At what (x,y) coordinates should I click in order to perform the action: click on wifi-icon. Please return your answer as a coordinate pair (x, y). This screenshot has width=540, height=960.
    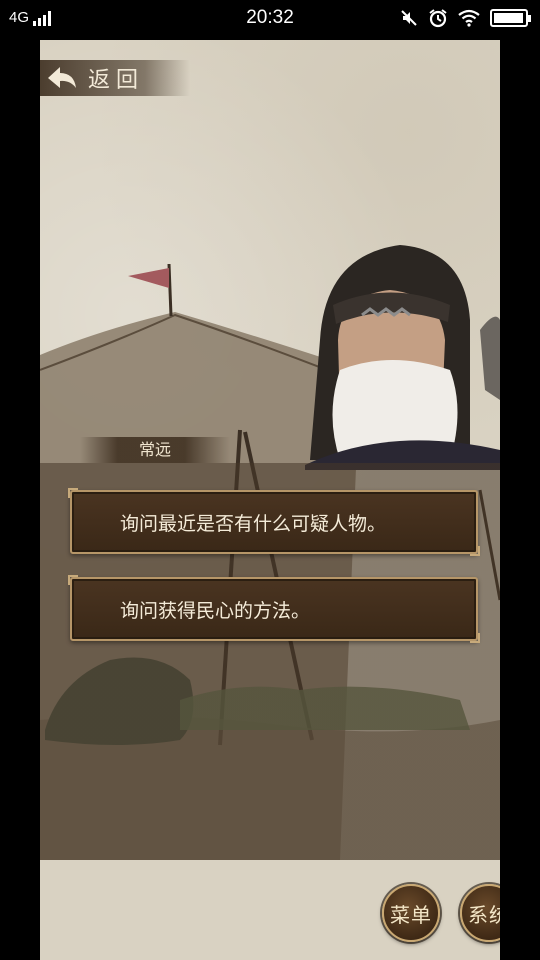
    Looking at the image, I should click on (469, 18).